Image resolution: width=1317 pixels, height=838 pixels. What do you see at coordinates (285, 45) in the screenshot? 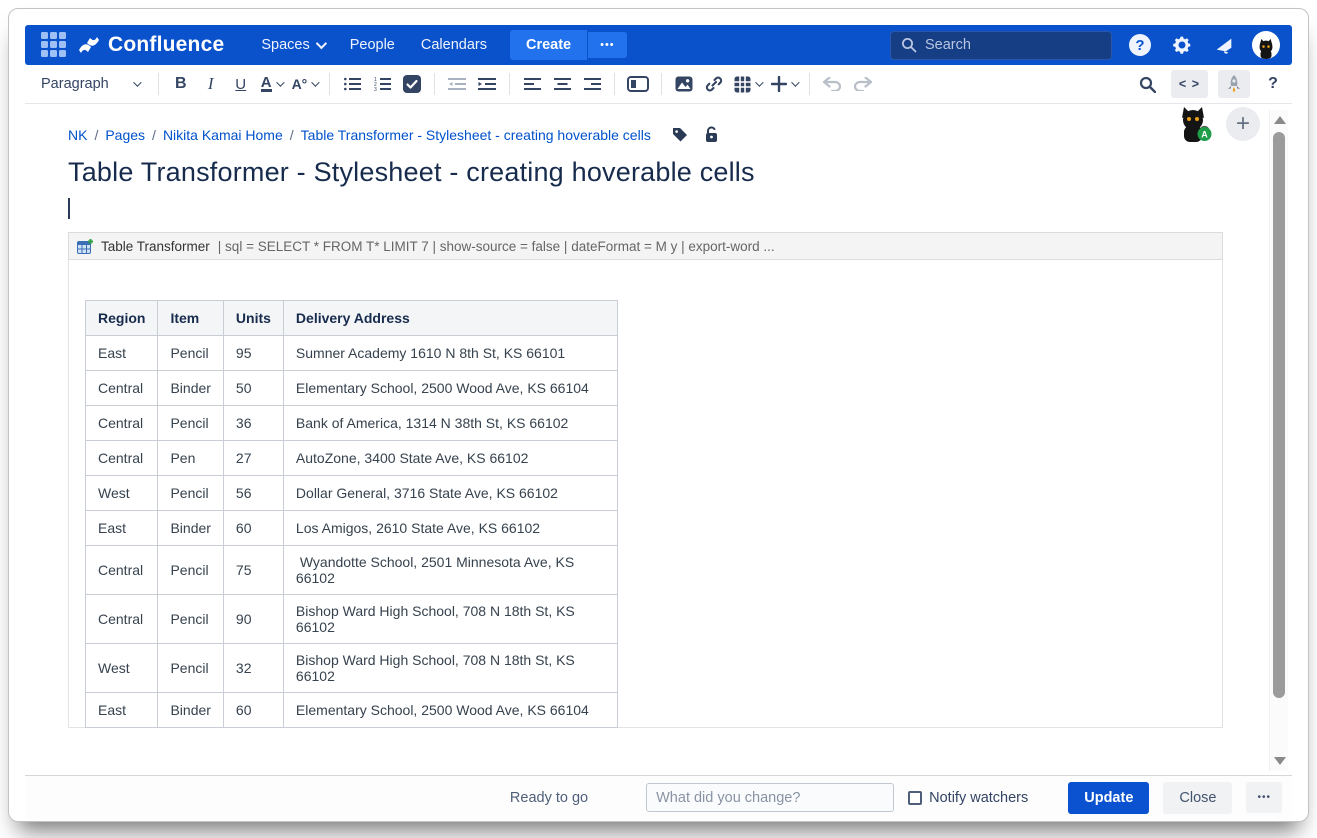
I see `nav-spaces-label: Spaces` at bounding box center [285, 45].